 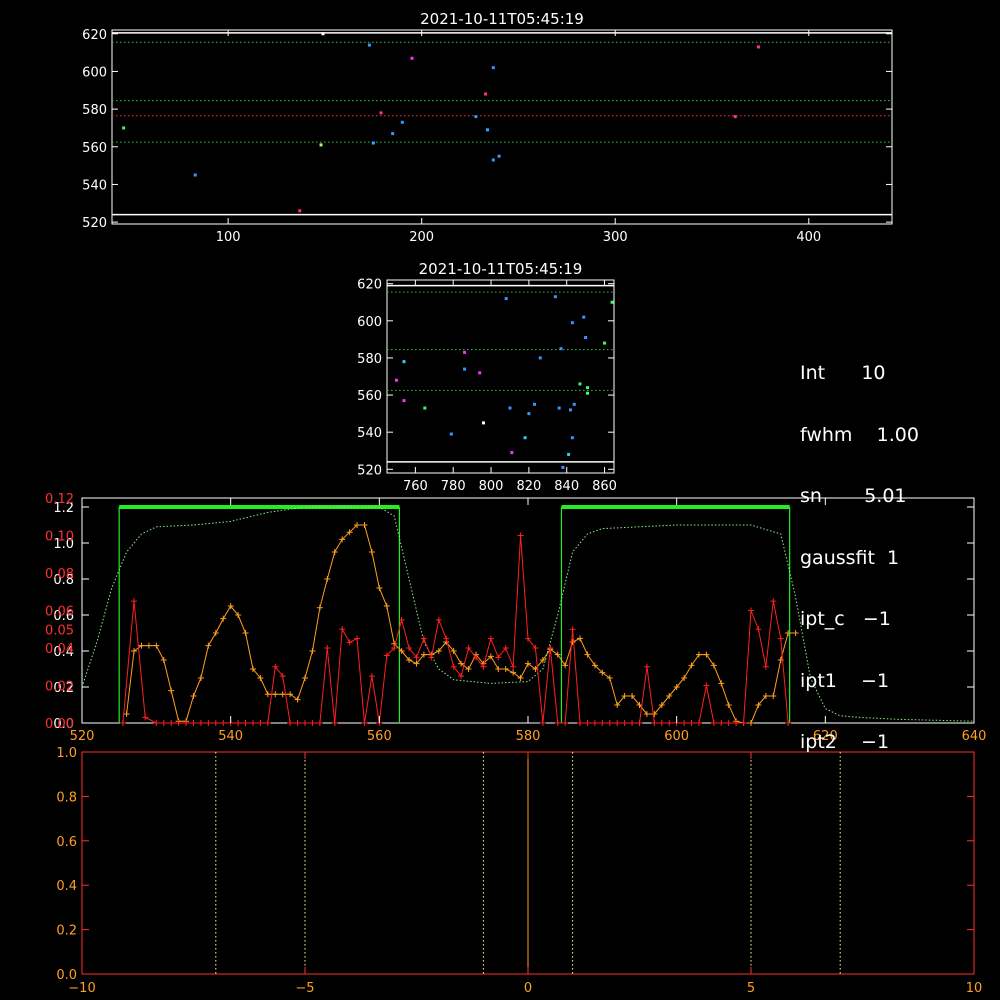 I want to click on y-tick-label: 0.2, so click(x=66, y=931).